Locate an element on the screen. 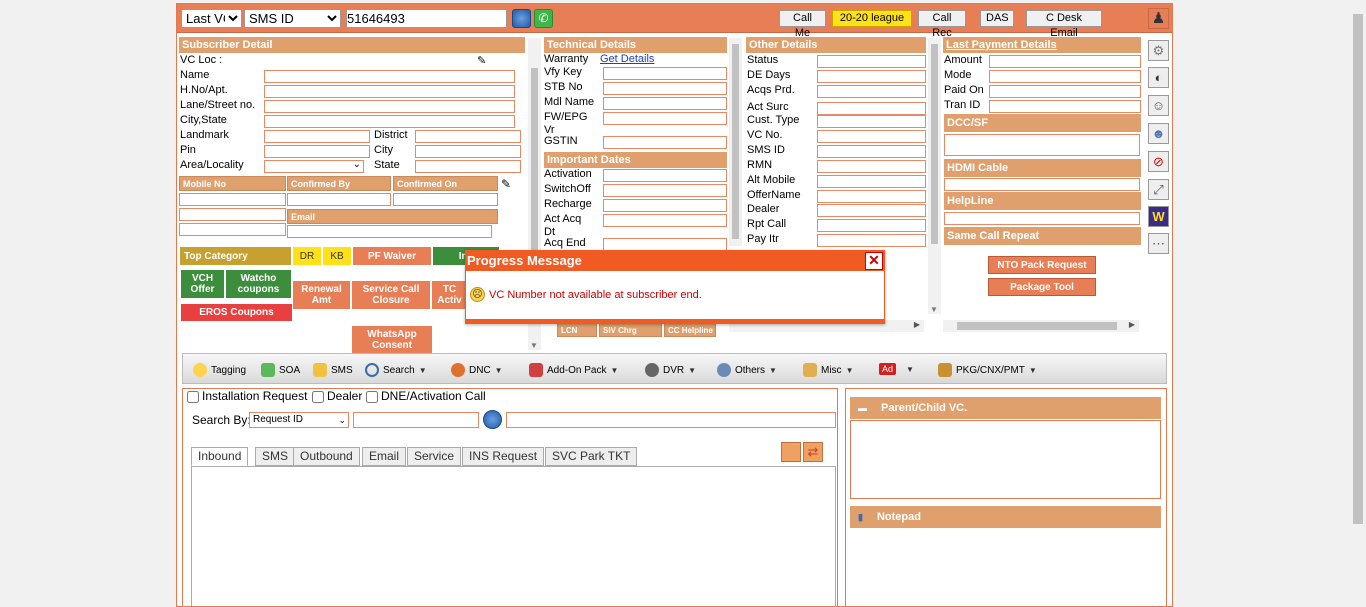  city-state-field is located at coordinates (389, 121).